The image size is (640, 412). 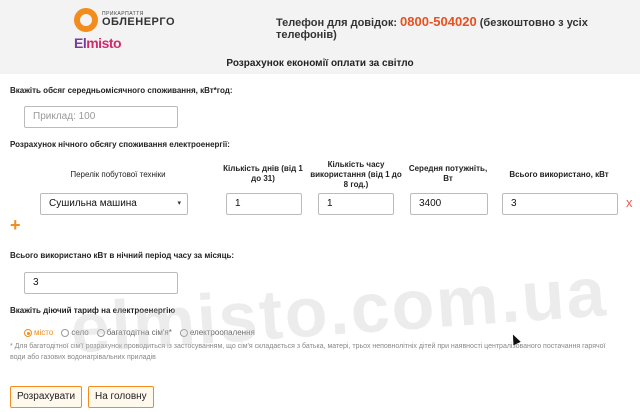 I want to click on phone-label: Телефон для довідок:, so click(x=336, y=23).